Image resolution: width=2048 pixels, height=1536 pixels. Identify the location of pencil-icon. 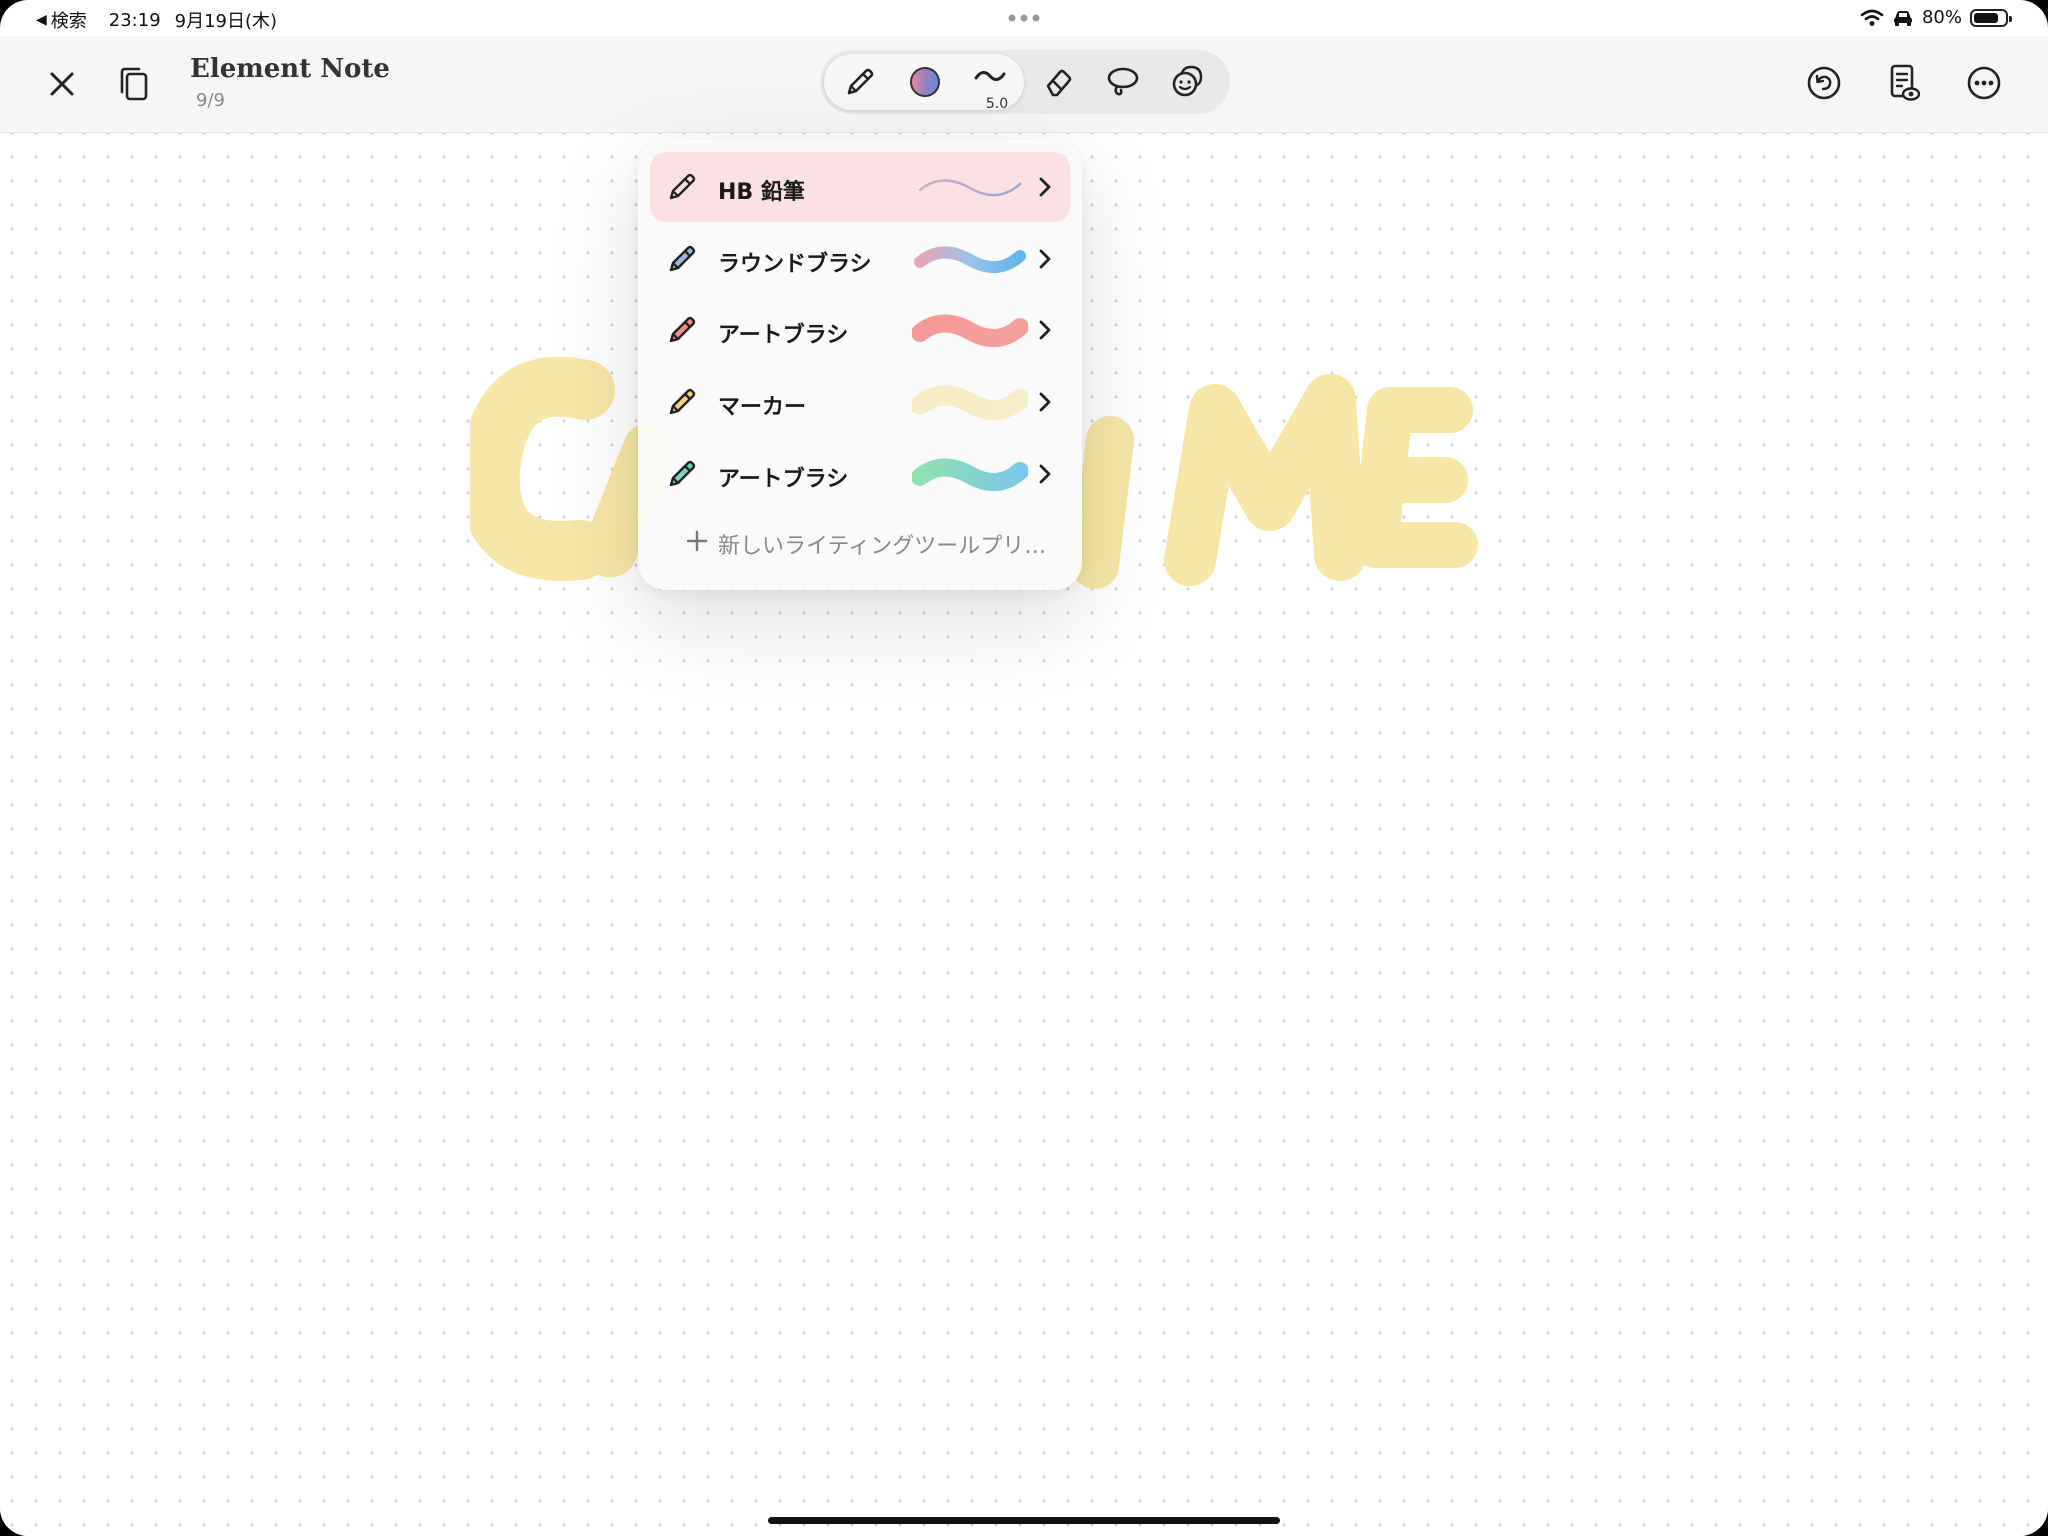
(860, 81).